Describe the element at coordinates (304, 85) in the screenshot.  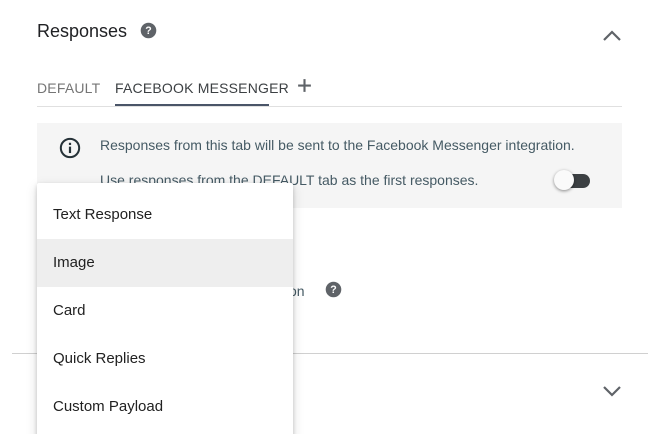
I see `plus-icon` at that location.